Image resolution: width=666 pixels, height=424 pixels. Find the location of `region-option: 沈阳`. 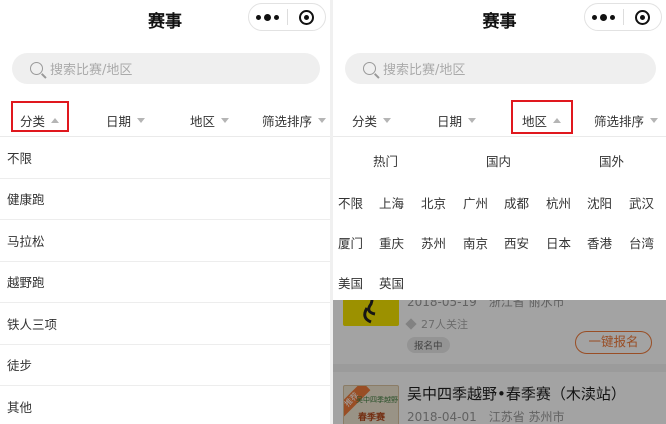

region-option: 沈阳 is located at coordinates (599, 202).